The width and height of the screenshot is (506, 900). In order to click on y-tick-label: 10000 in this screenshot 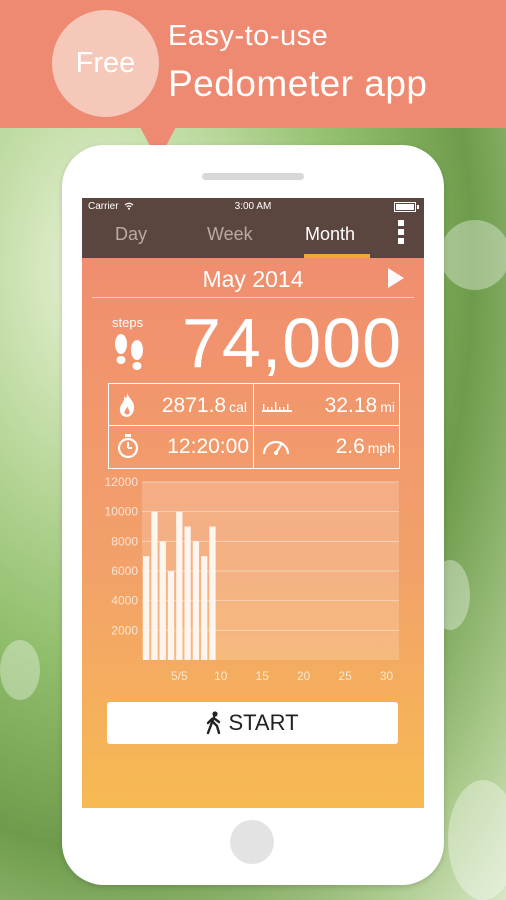, I will do `click(122, 512)`.